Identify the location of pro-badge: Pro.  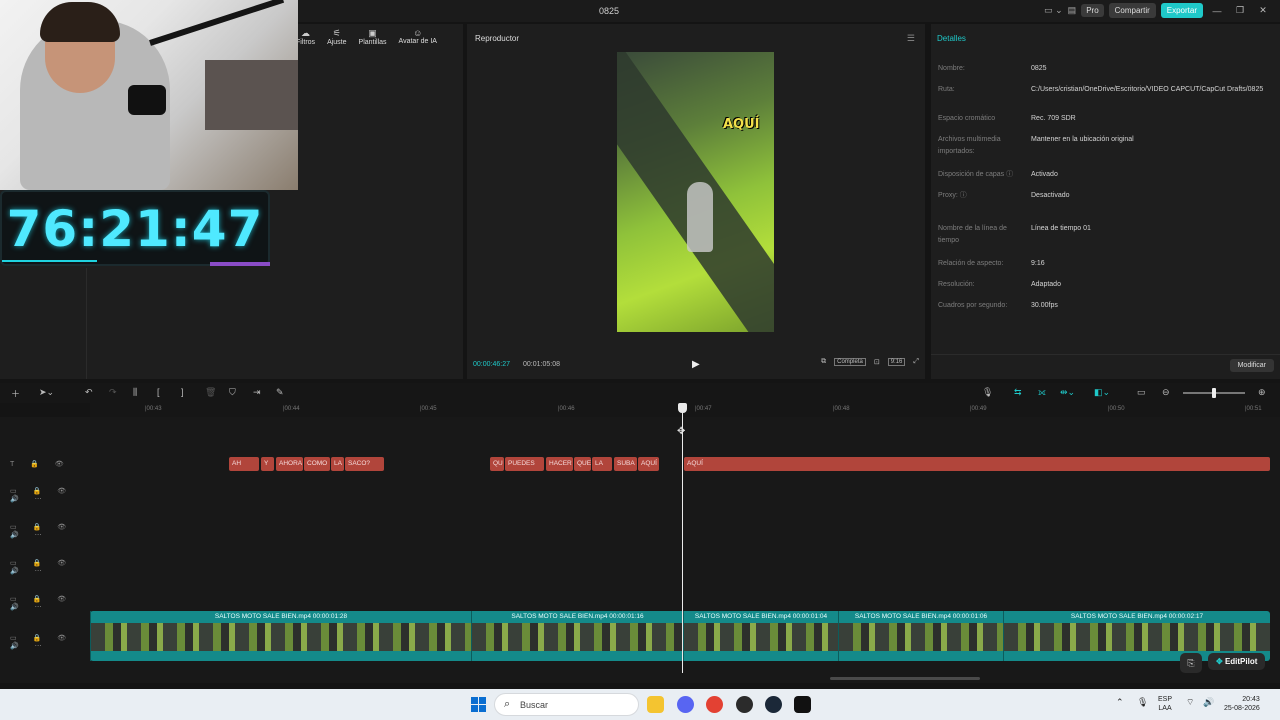
(1092, 10).